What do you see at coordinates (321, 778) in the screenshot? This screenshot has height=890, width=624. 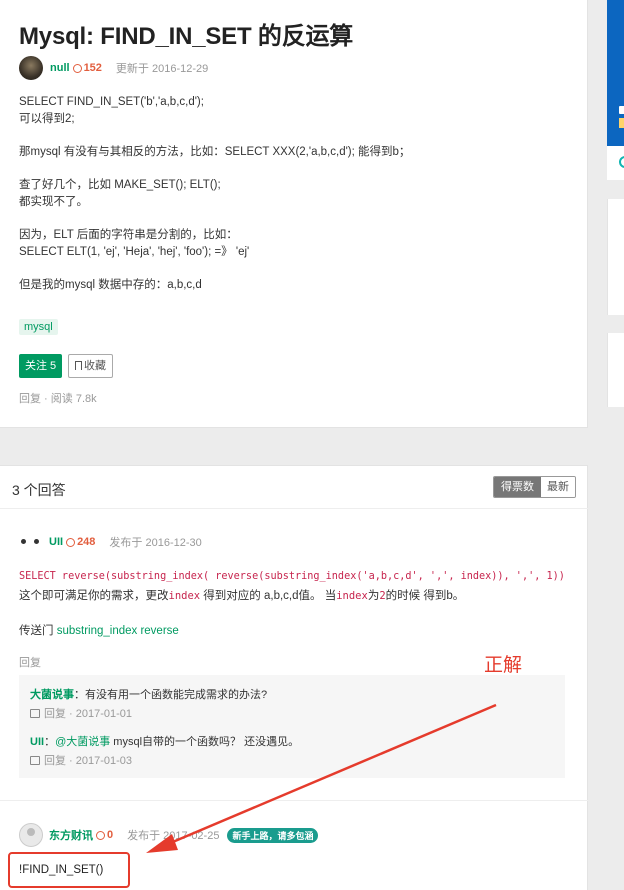 I see `annotation-arrow` at bounding box center [321, 778].